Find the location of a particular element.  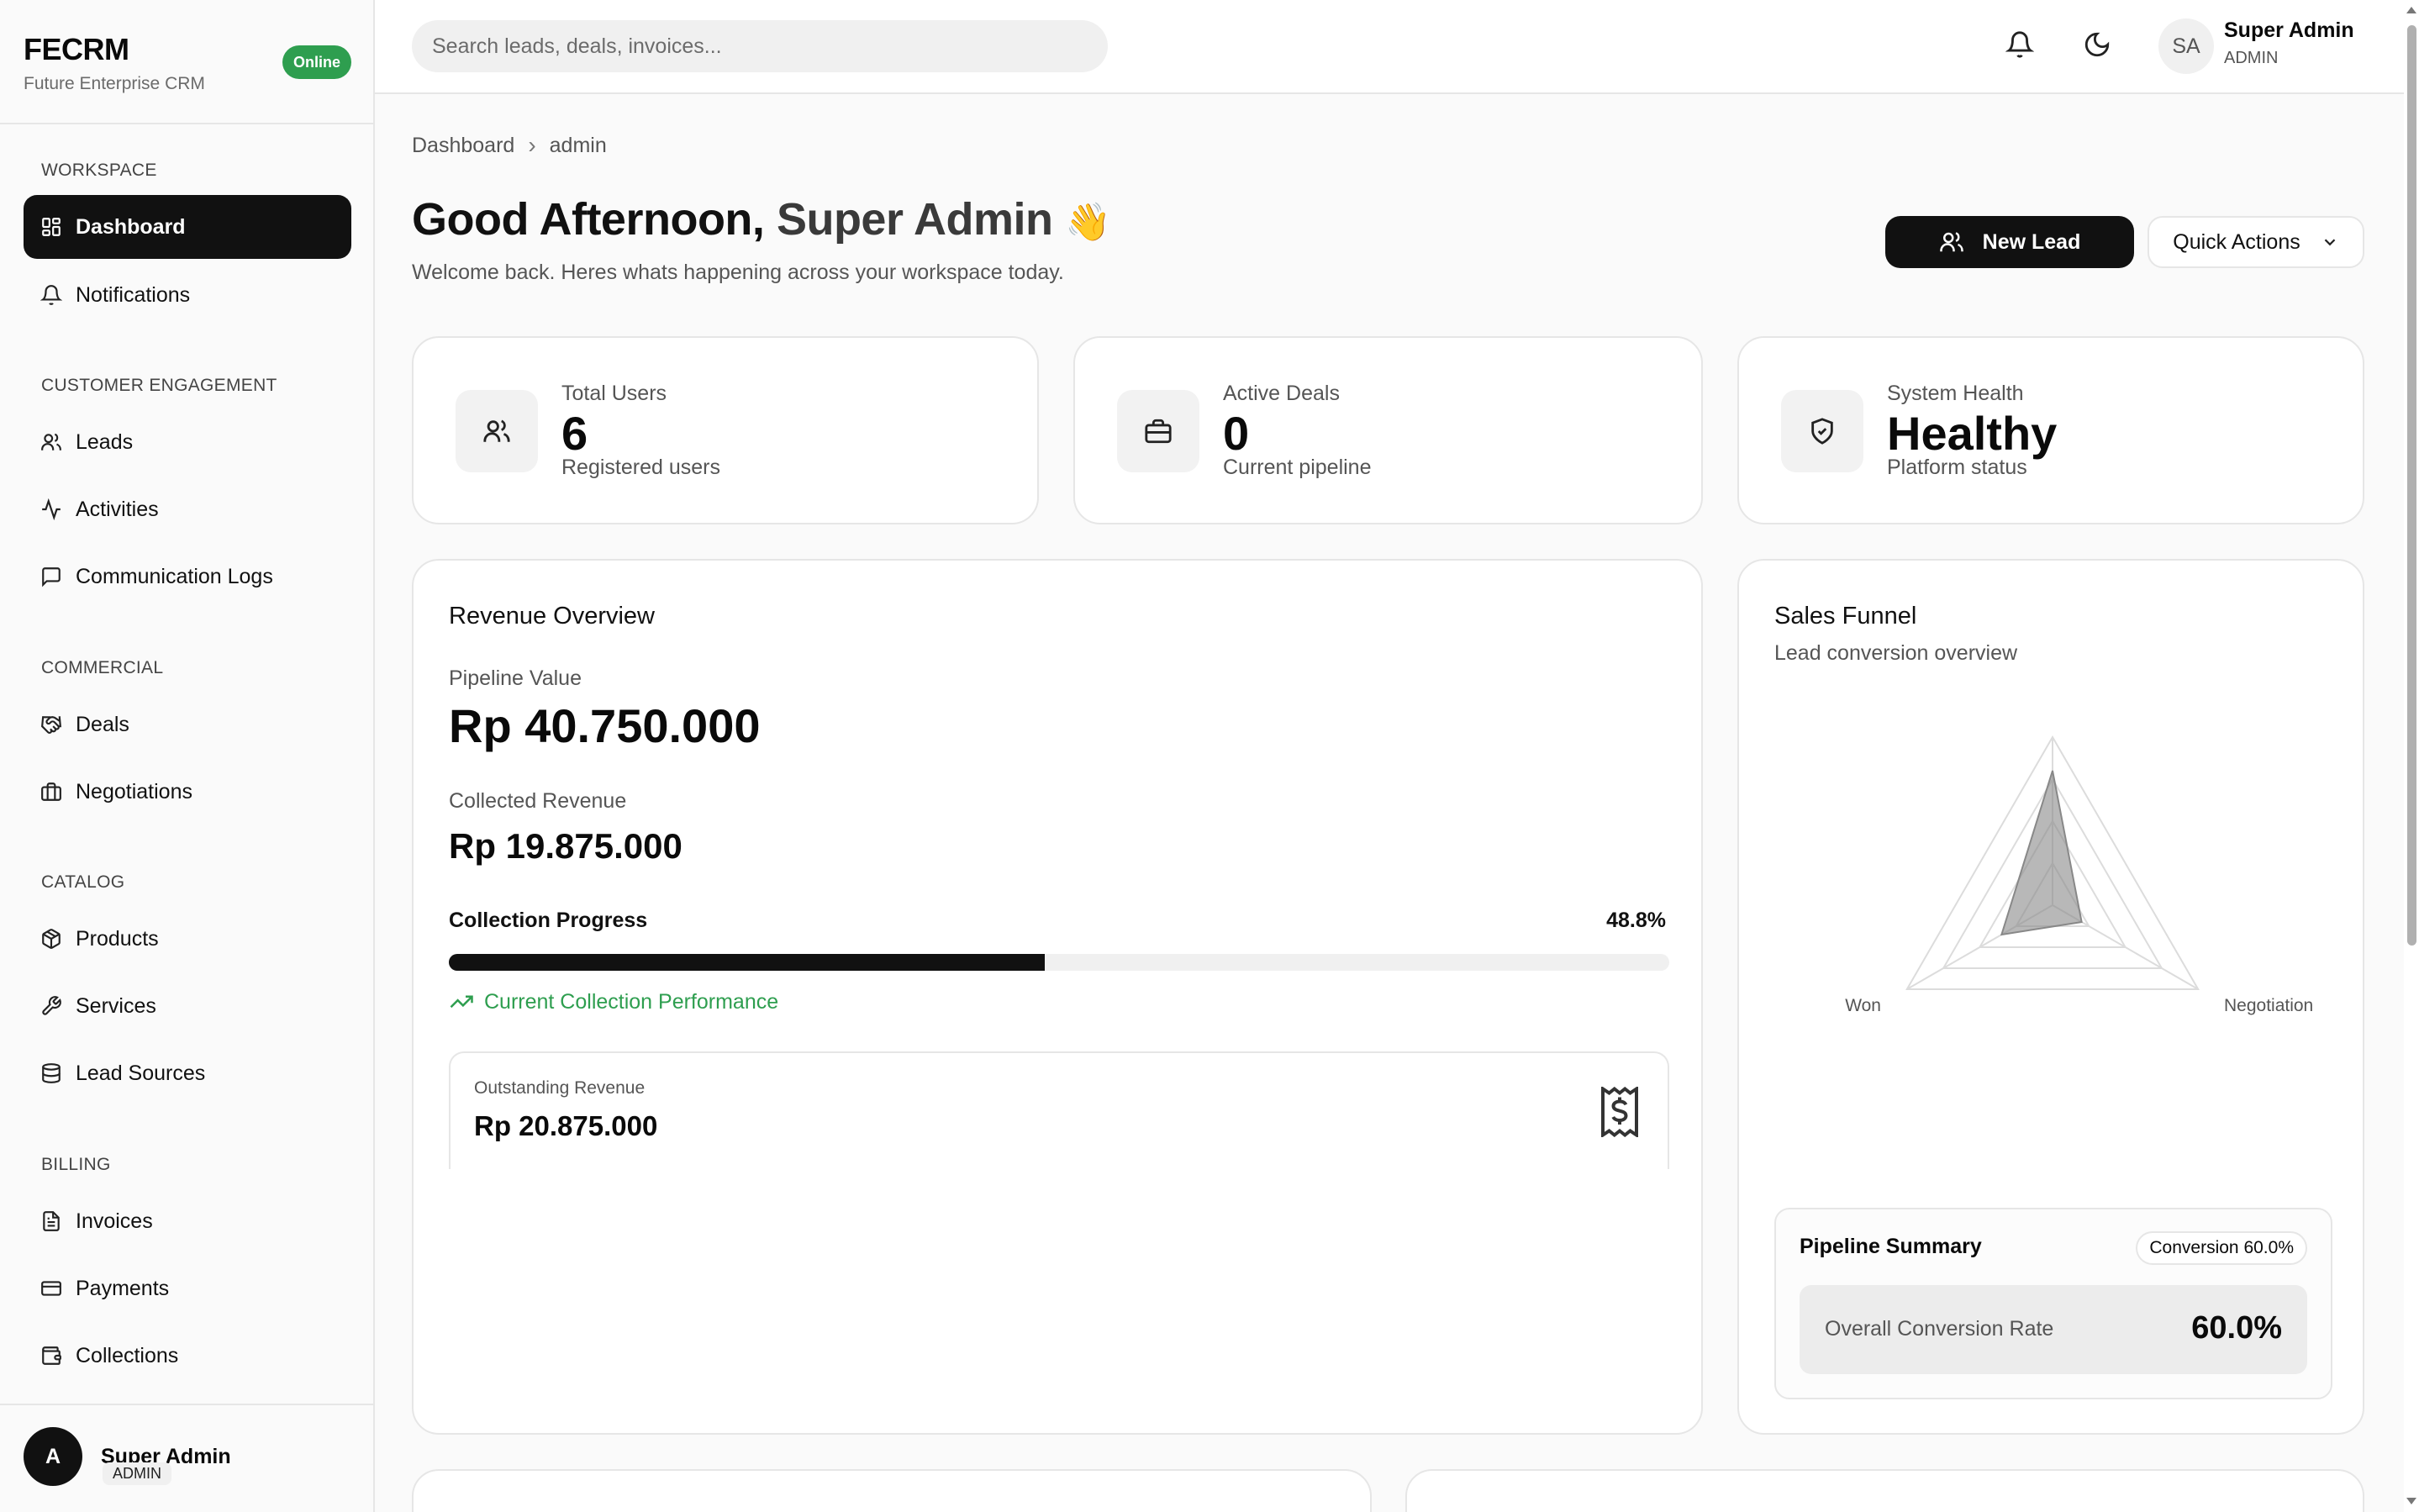

receipt-icon is located at coordinates (1619, 1112).